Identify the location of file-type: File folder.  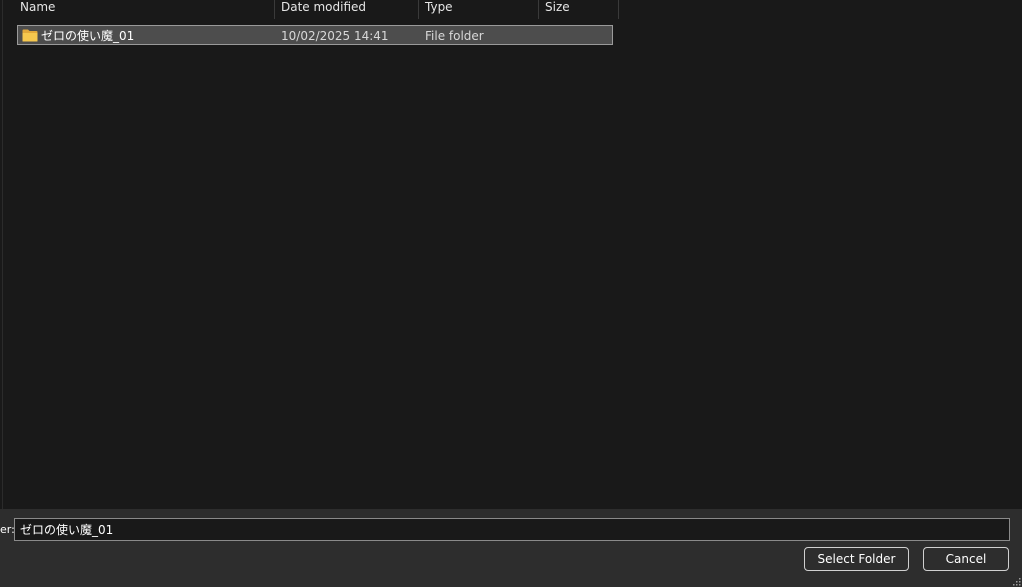
(454, 36).